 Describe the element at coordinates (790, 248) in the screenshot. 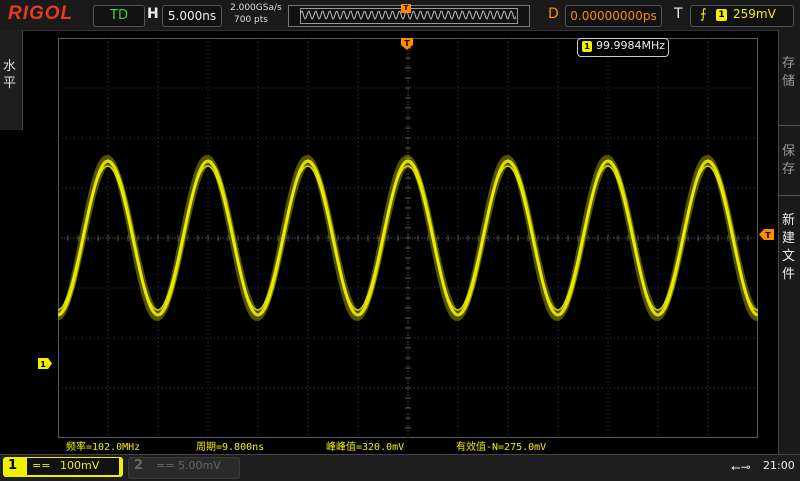

I see `menu-item-new-file: 新建文件` at that location.